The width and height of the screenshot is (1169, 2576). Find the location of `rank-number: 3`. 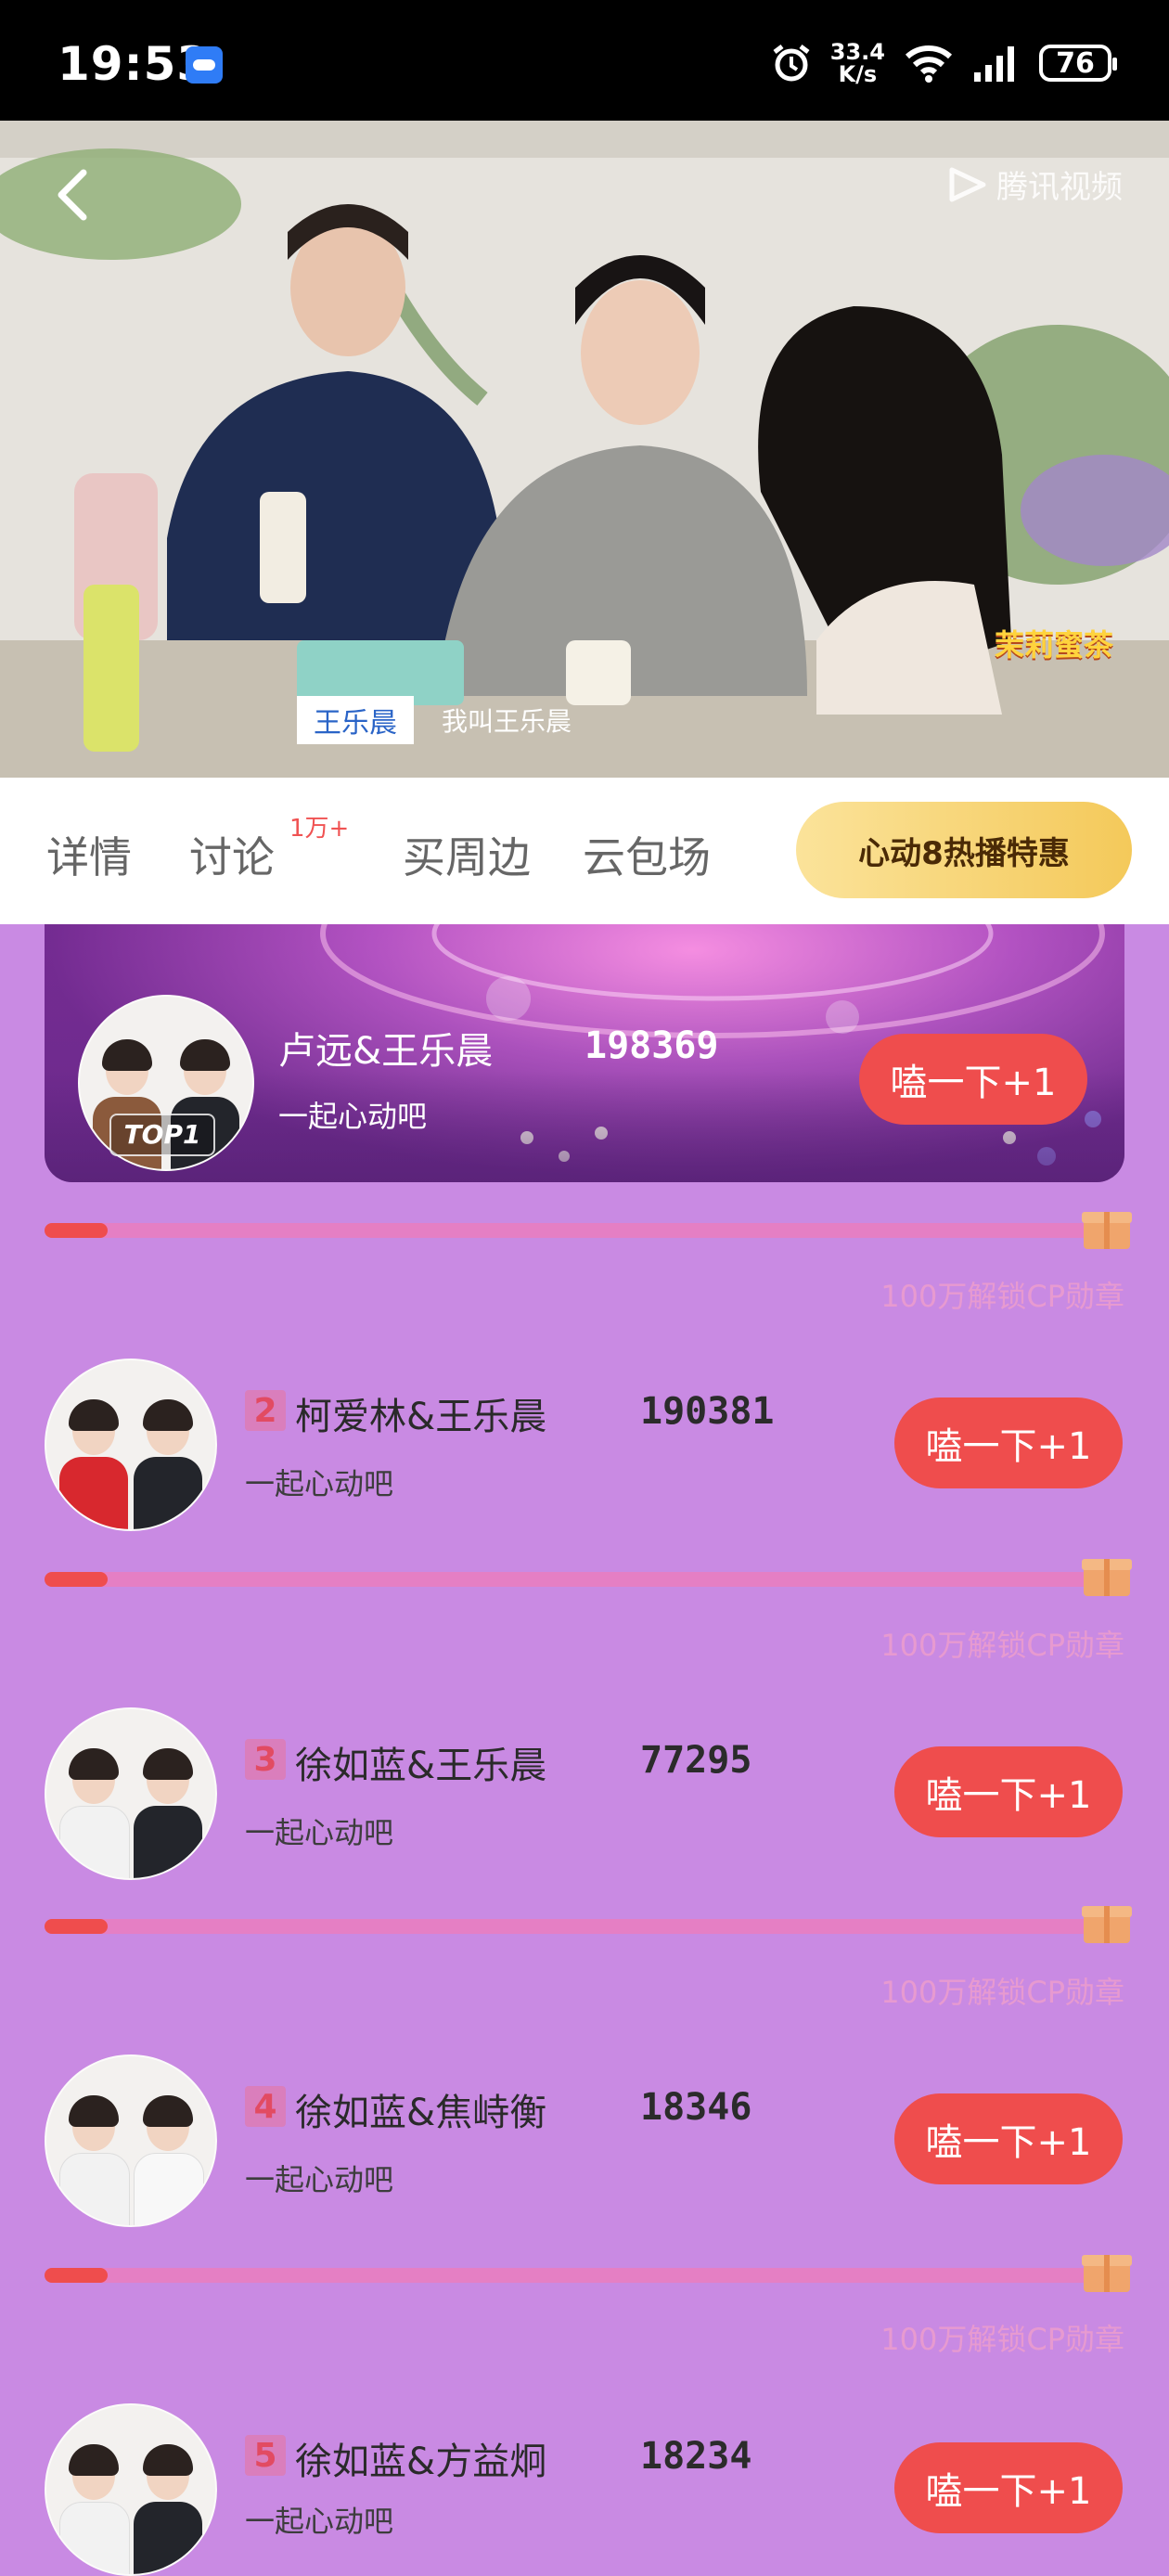

rank-number: 3 is located at coordinates (266, 1760).